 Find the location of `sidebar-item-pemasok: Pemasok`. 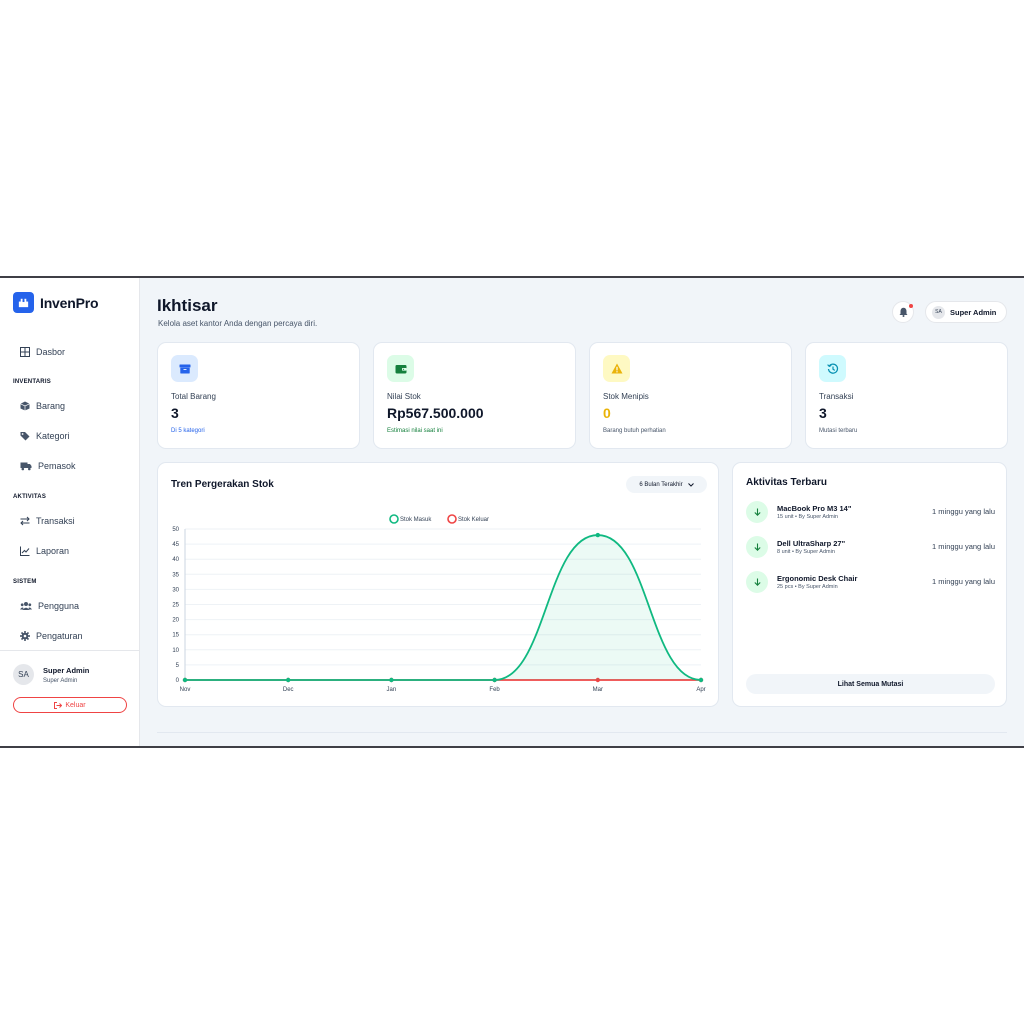

sidebar-item-pemasok: Pemasok is located at coordinates (48, 466).